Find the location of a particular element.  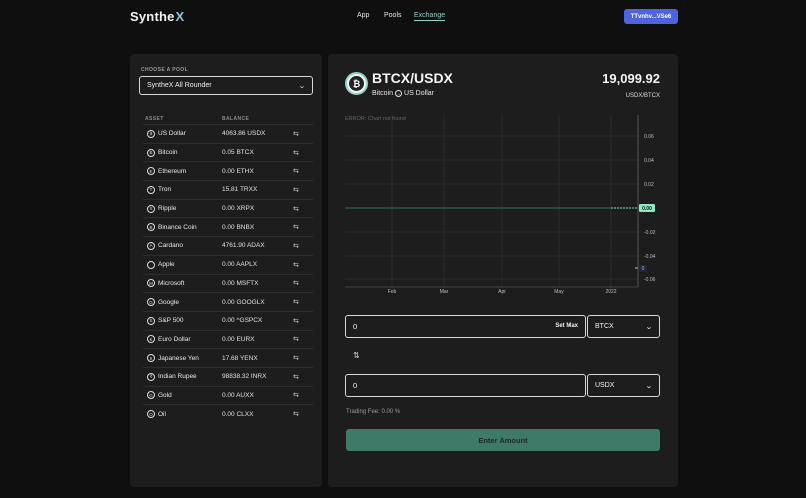

asset-icon: ₹ is located at coordinates (151, 376).